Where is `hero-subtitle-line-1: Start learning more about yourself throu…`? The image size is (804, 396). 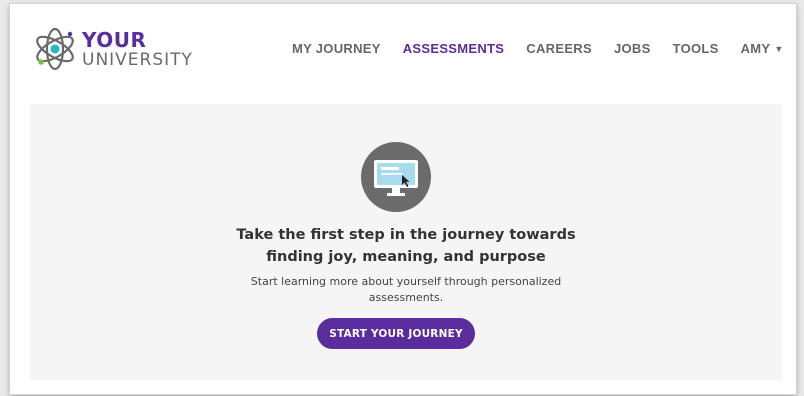
hero-subtitle-line-1: Start learning more about yourself throu… is located at coordinates (406, 281).